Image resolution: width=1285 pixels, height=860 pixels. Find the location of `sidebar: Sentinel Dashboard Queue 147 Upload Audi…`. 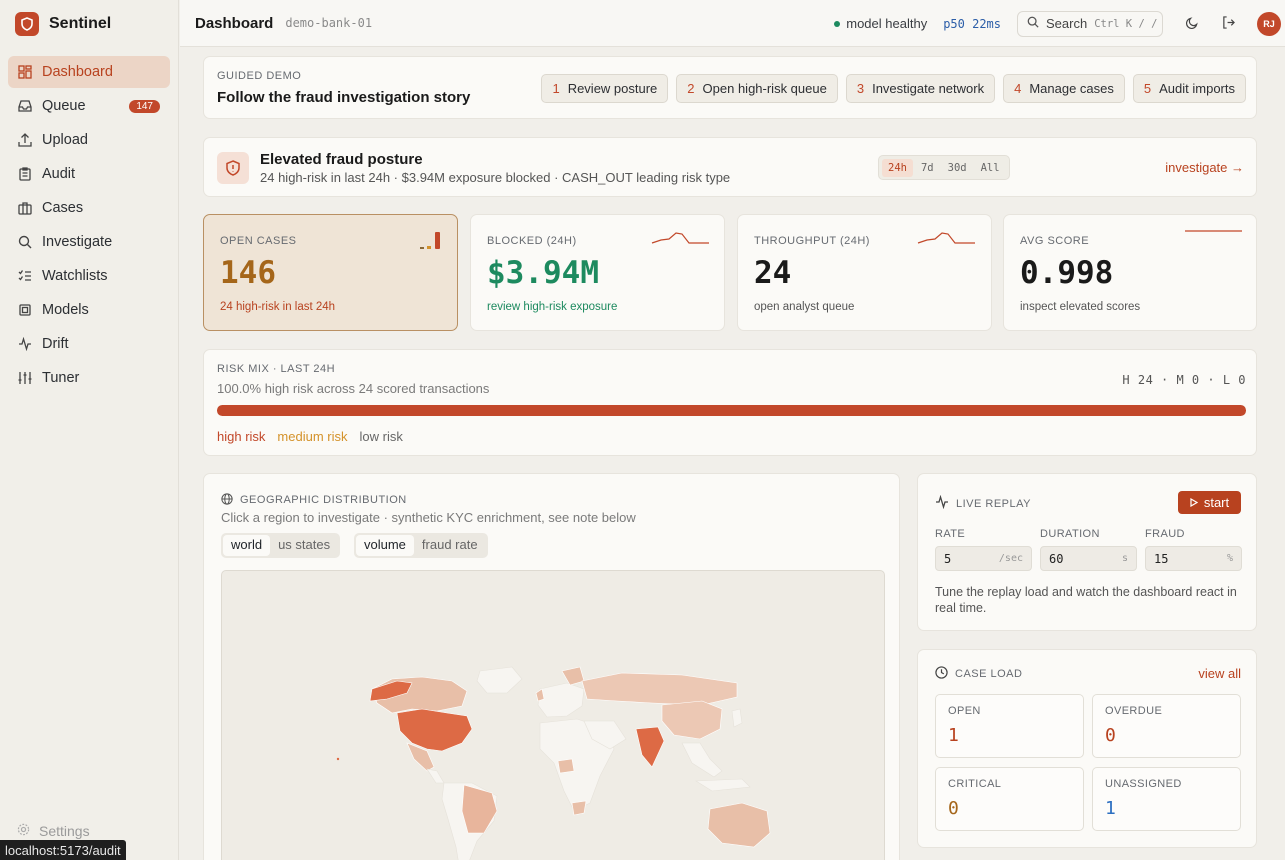

sidebar: Sentinel Dashboard Queue 147 Upload Audi… is located at coordinates (89, 430).